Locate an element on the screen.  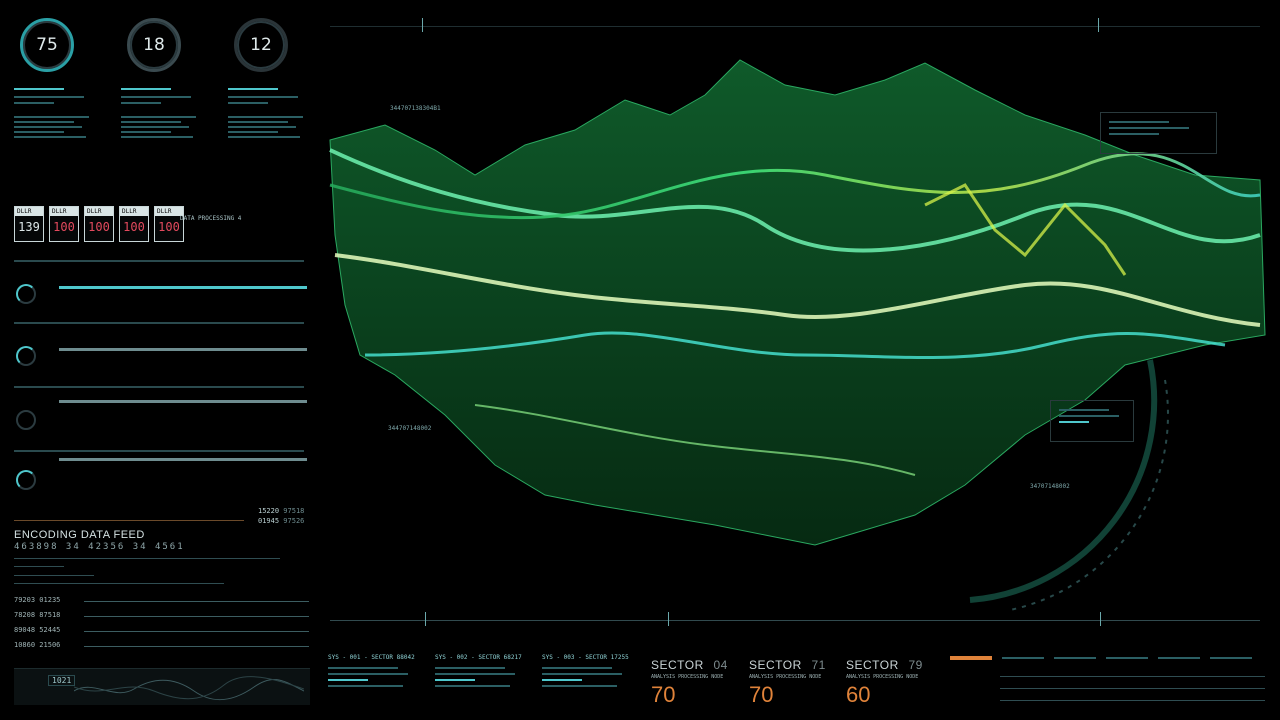
gauge-2-value: 18 is located at coordinates (154, 45).